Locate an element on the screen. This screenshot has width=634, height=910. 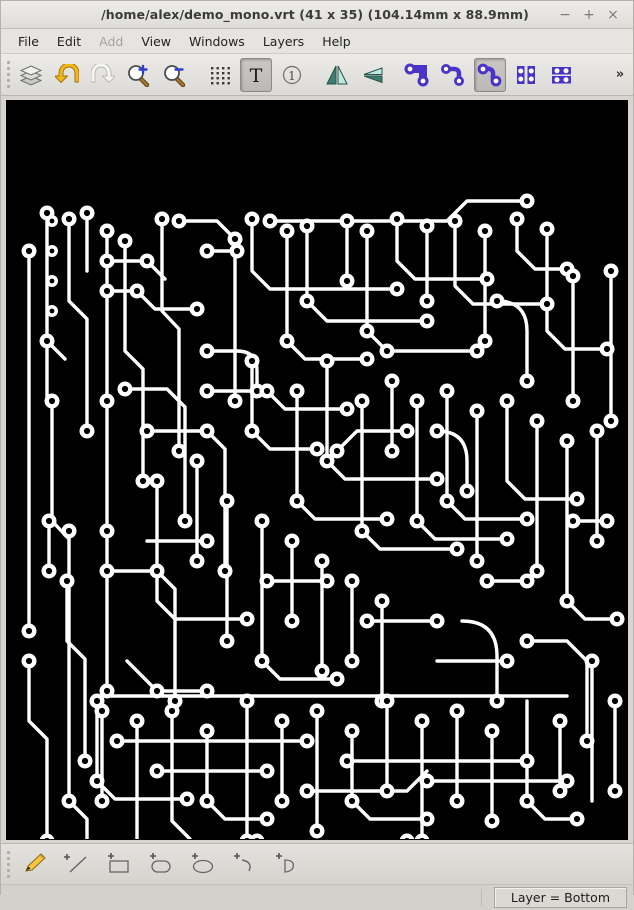
number-one-icon: 1 is located at coordinates (292, 75).